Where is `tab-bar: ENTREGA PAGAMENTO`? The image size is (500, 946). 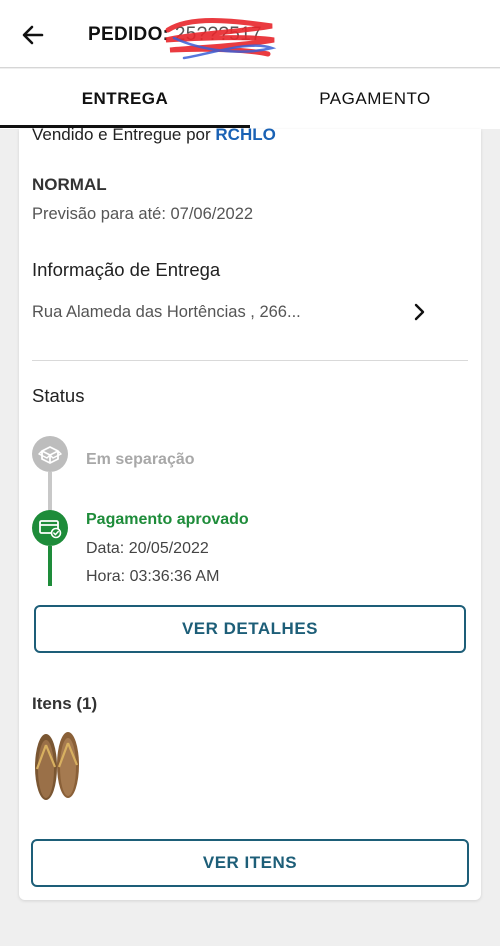
tab-bar: ENTREGA PAGAMENTO is located at coordinates (250, 99).